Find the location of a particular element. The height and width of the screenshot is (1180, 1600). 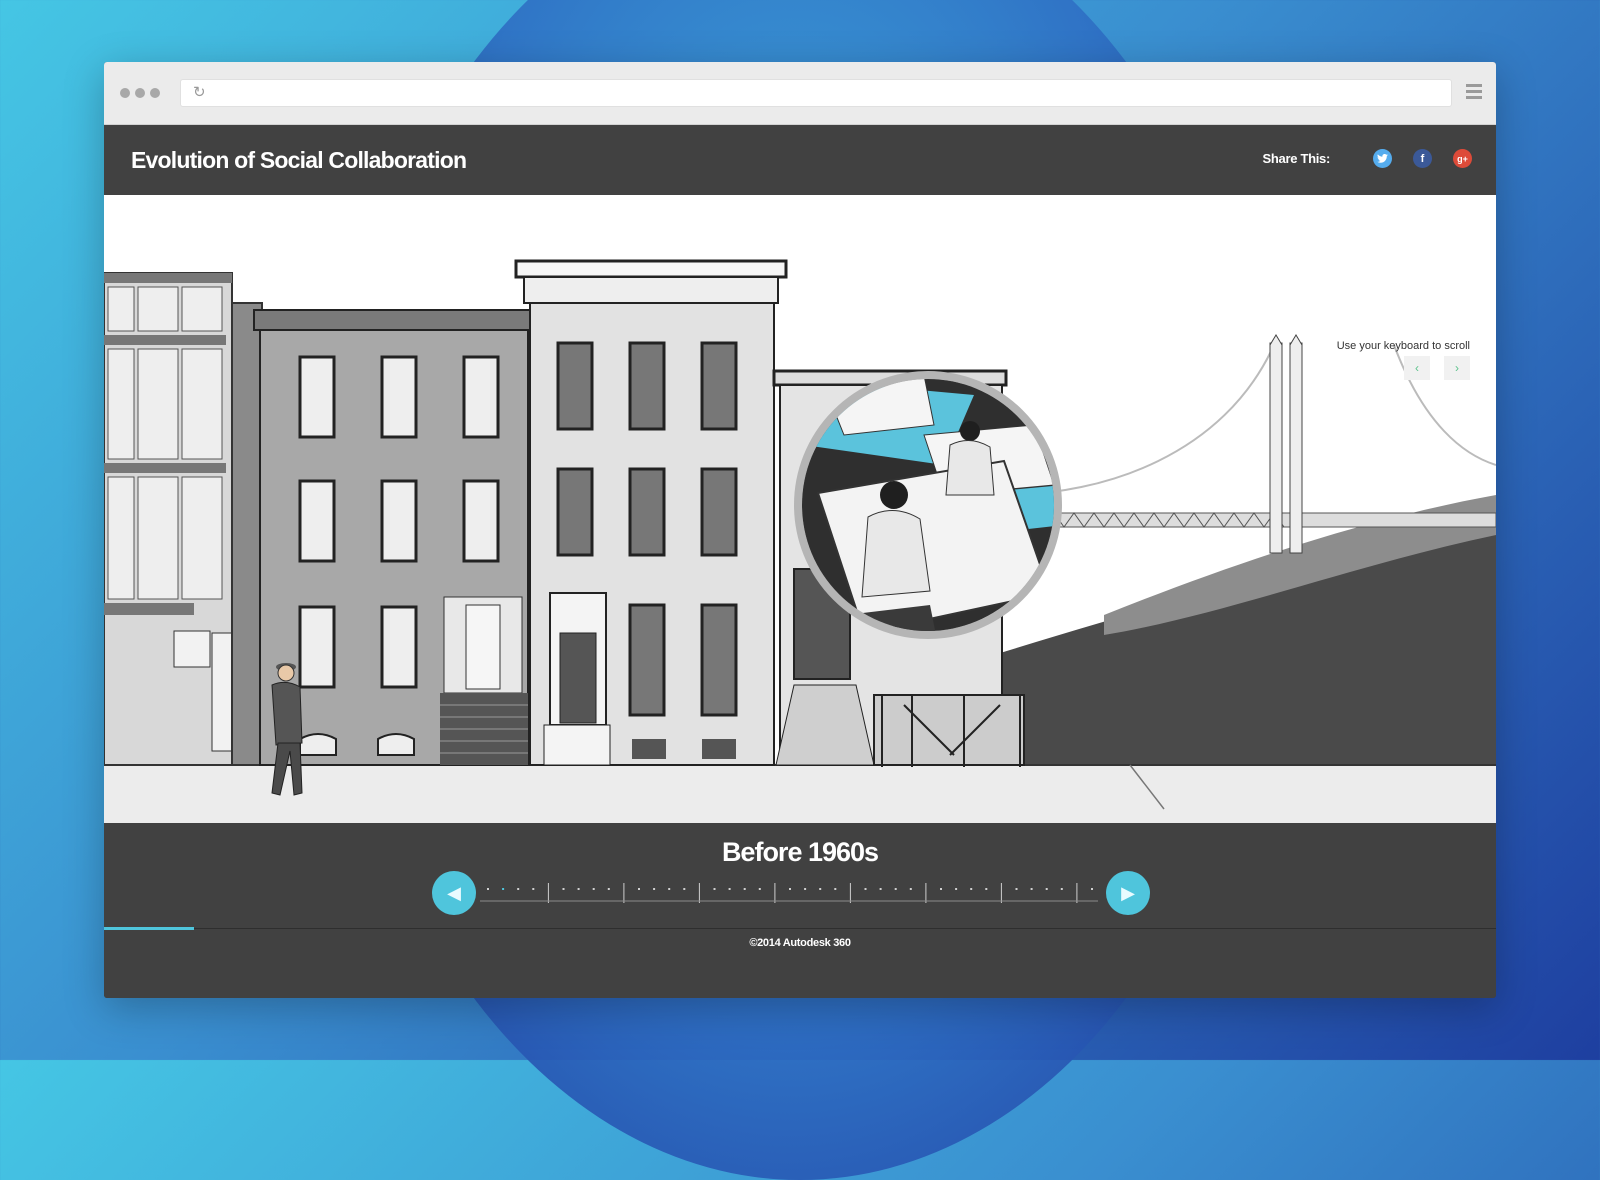

sidewalk is located at coordinates (800, 794).